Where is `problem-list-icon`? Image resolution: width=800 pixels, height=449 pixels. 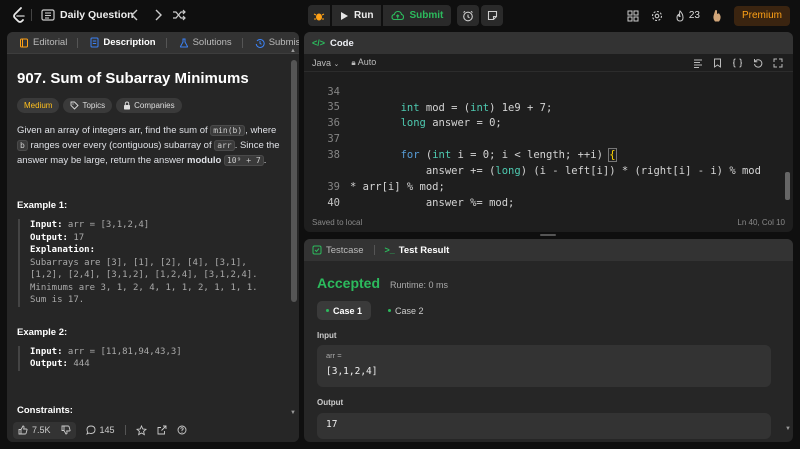 problem-list-icon is located at coordinates (48, 15).